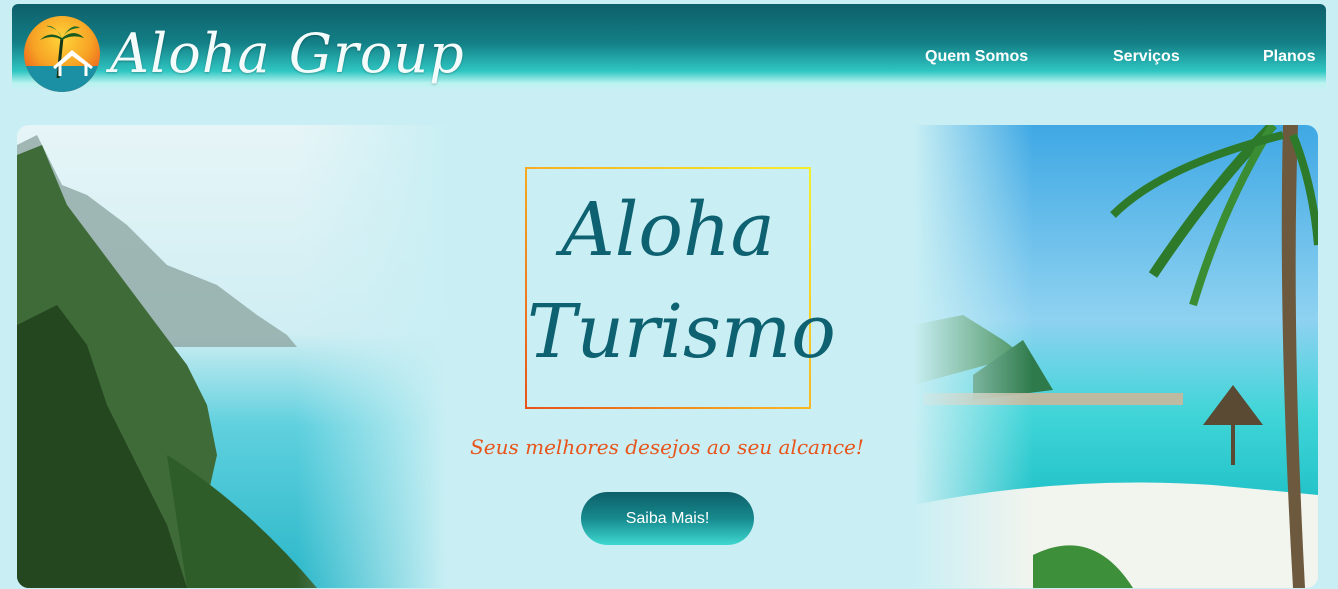  I want to click on logo, so click(62, 54).